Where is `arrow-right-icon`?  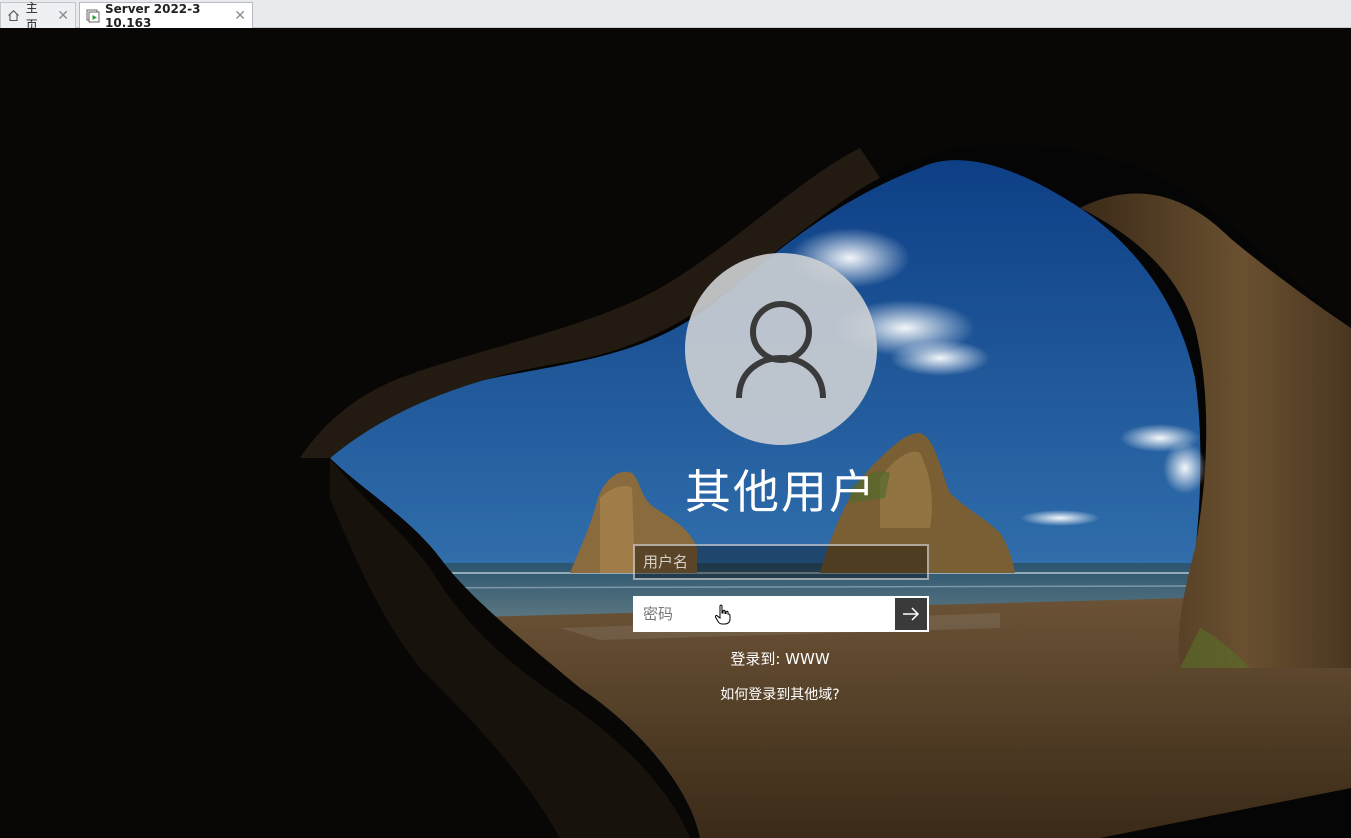 arrow-right-icon is located at coordinates (911, 614).